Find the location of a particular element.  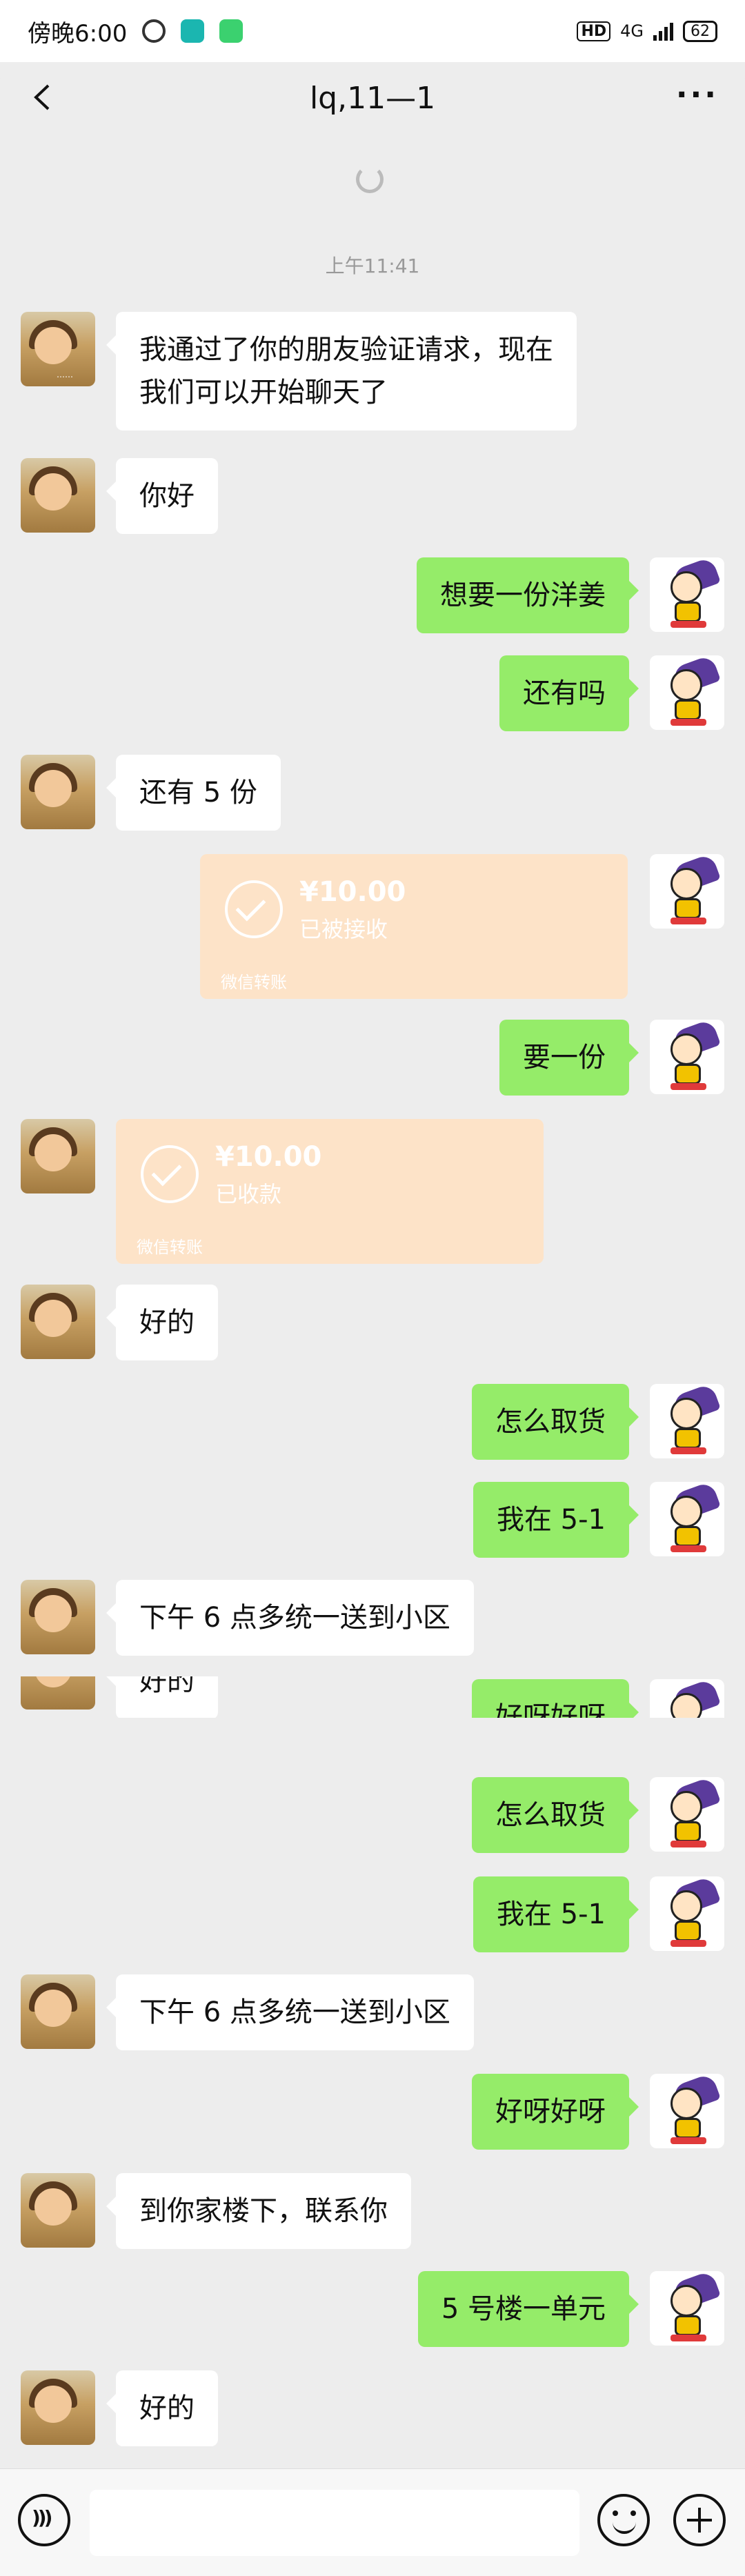

message-bubble-partial: 好呀好呀 is located at coordinates (555, 1698).